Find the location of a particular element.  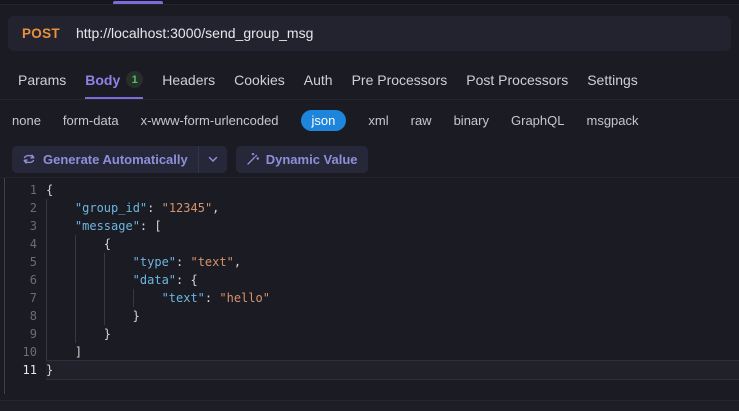

refresh-icon is located at coordinates (29, 159).